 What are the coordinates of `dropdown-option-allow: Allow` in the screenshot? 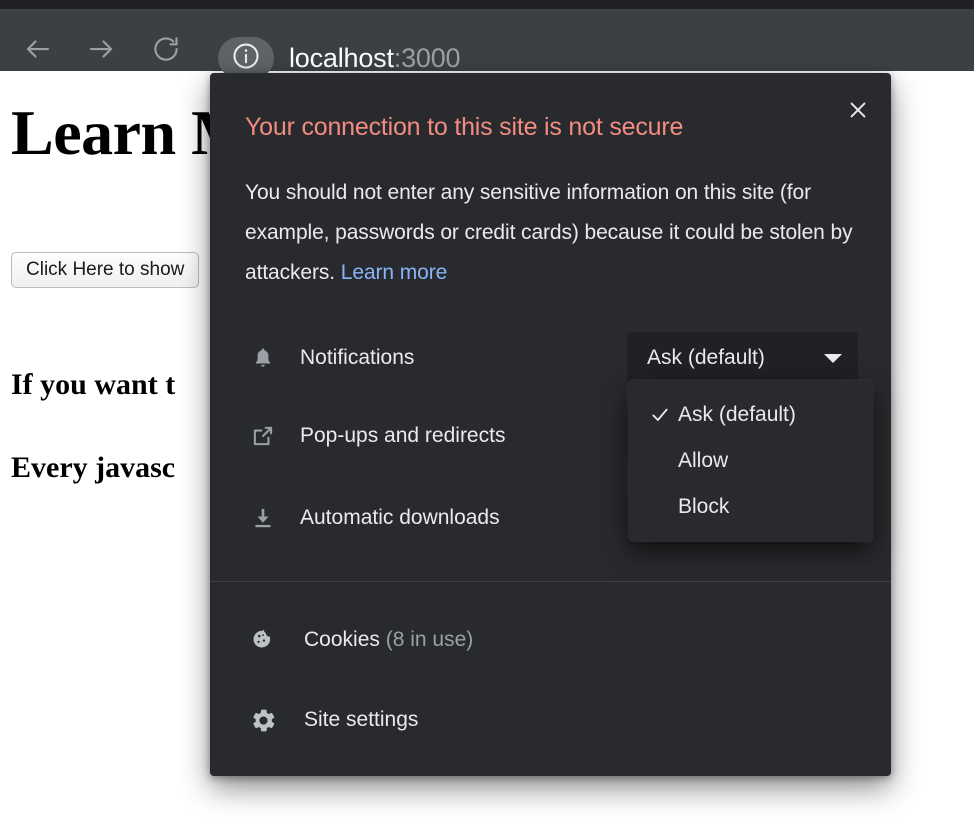 It's located at (750, 461).